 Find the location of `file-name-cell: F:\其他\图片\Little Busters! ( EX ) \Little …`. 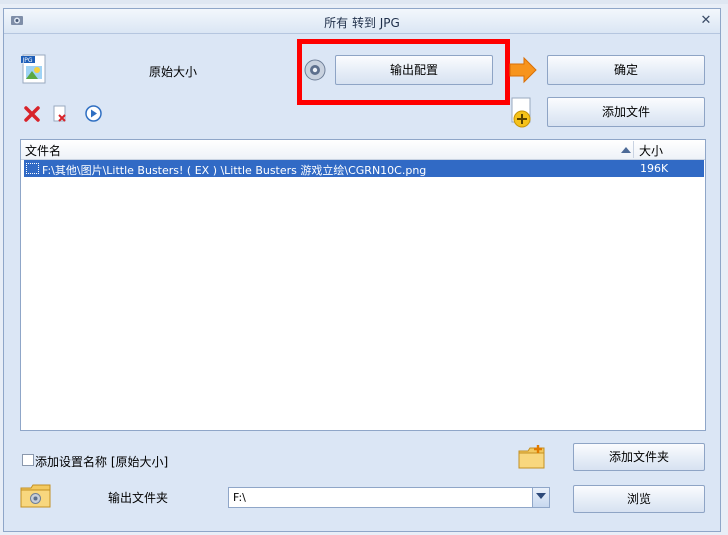

file-name-cell: F:\其他\图片\Little Busters! ( EX ) \Little … is located at coordinates (234, 170).